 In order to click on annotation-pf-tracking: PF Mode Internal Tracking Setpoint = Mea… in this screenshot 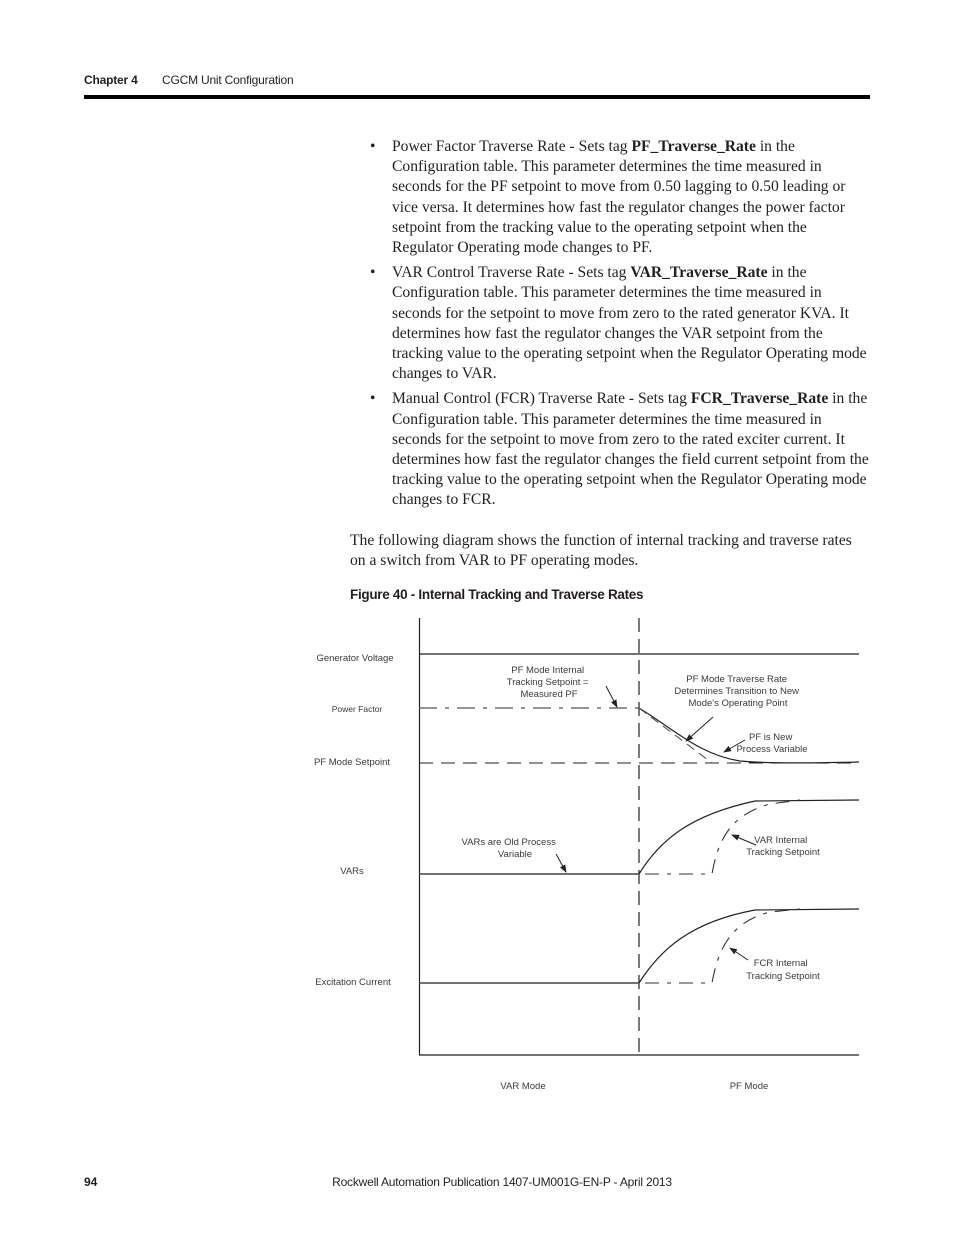, I will do `click(549, 682)`.